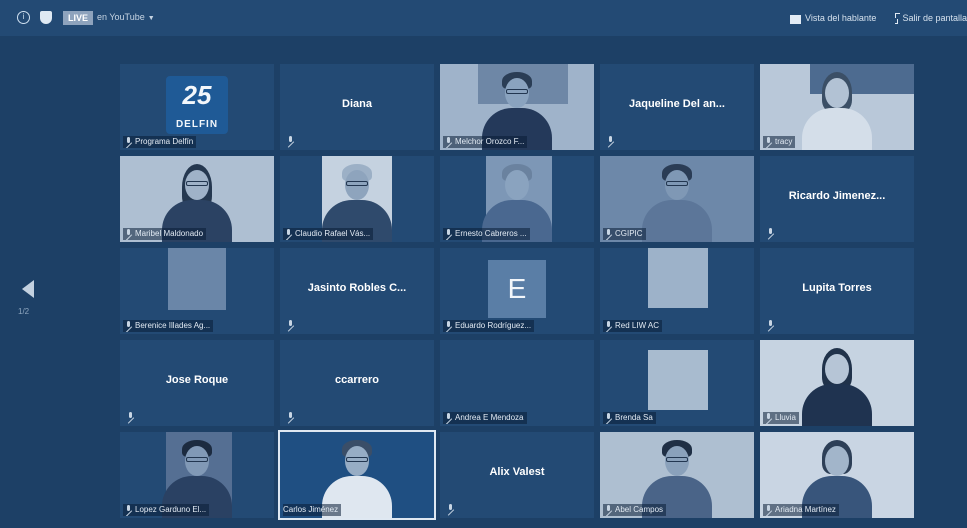 This screenshot has height=528, width=967. I want to click on participant-name-tag: Lluvia, so click(781, 418).